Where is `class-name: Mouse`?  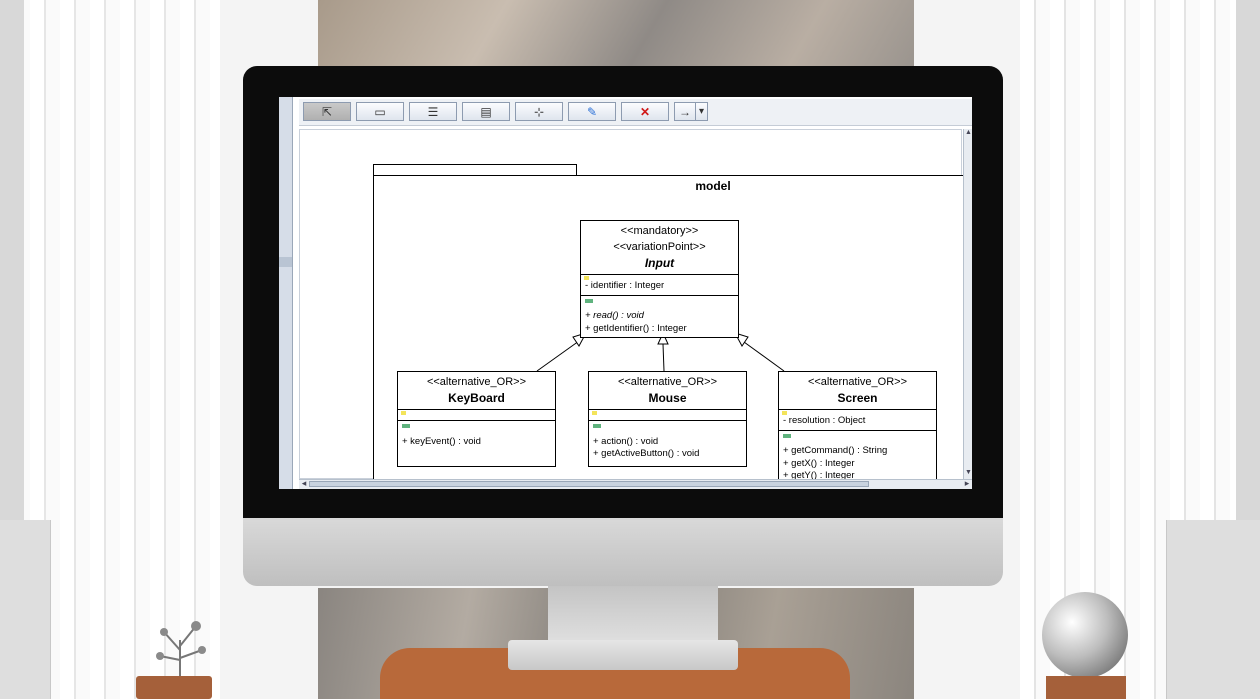 class-name: Mouse is located at coordinates (667, 398).